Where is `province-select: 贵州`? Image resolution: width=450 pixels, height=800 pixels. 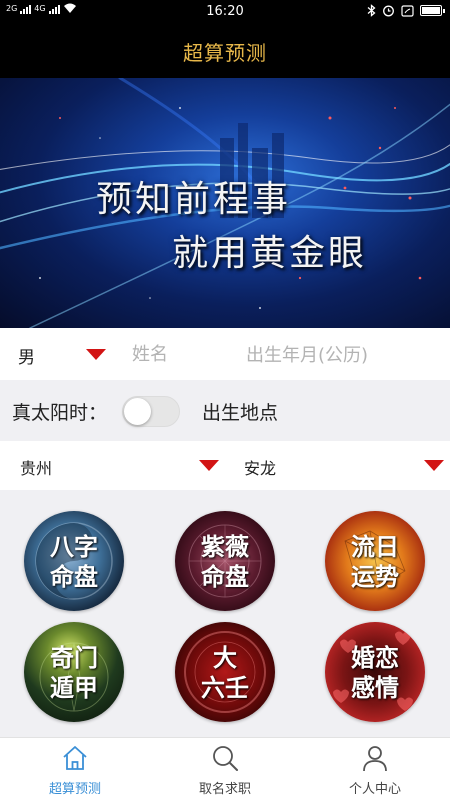 province-select: 贵州 is located at coordinates (36, 467).